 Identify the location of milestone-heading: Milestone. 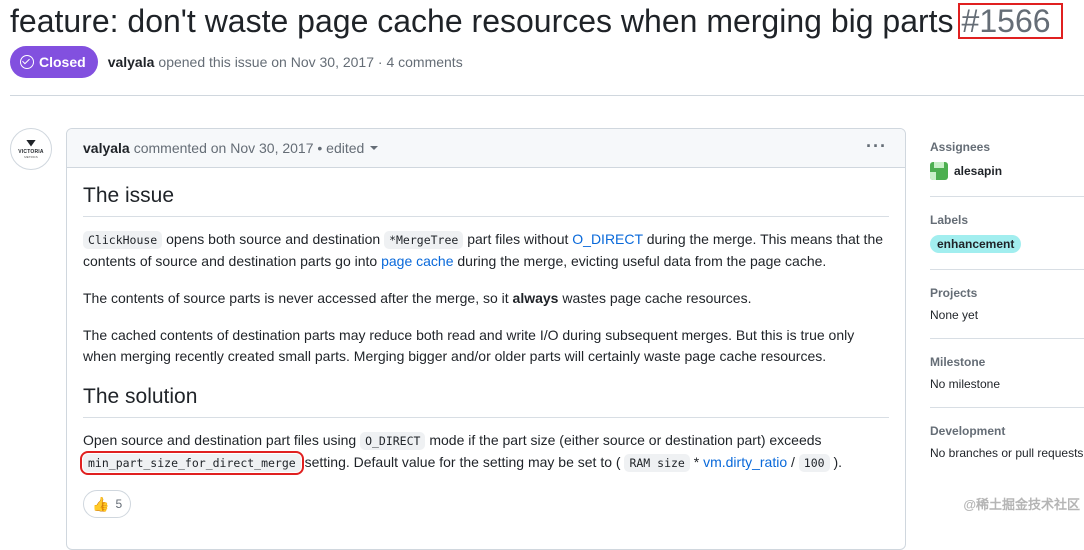
(1007, 362).